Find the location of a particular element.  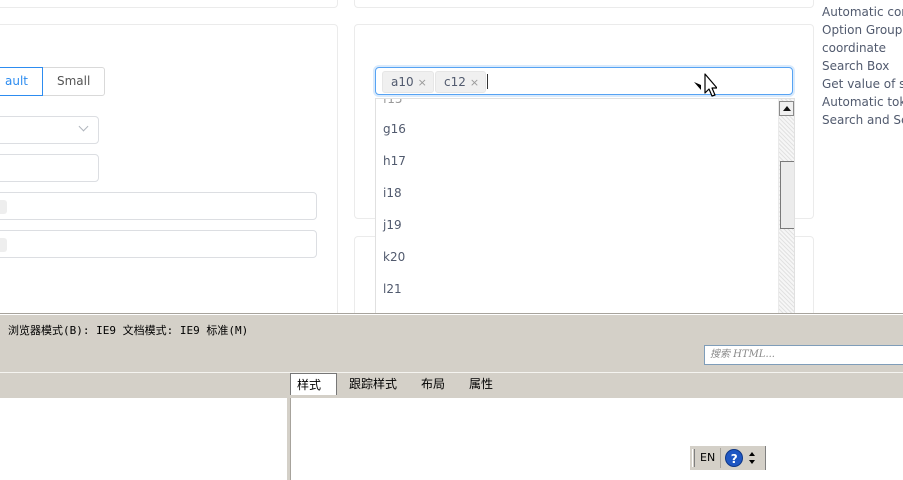

nav-link: Search Box is located at coordinates (862, 66).